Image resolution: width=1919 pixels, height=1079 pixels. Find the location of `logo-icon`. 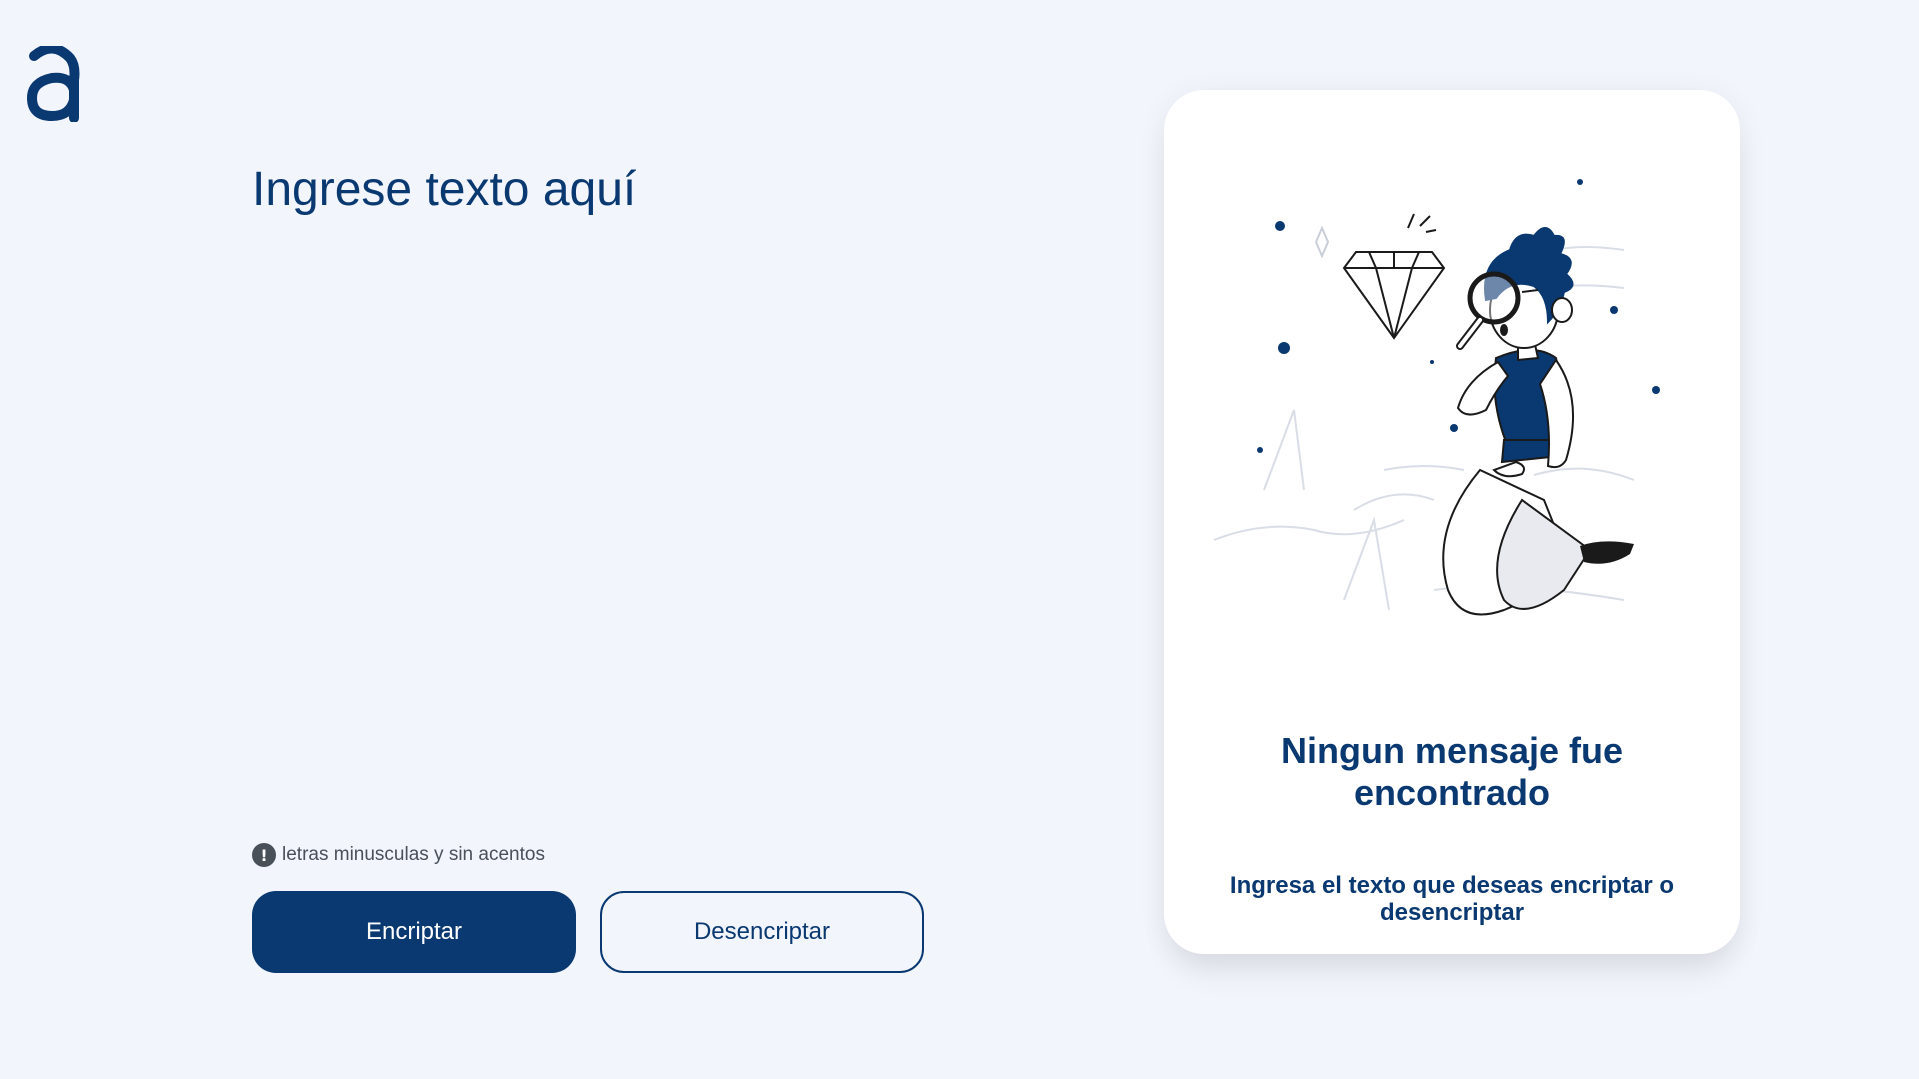

logo-icon is located at coordinates (53, 84).